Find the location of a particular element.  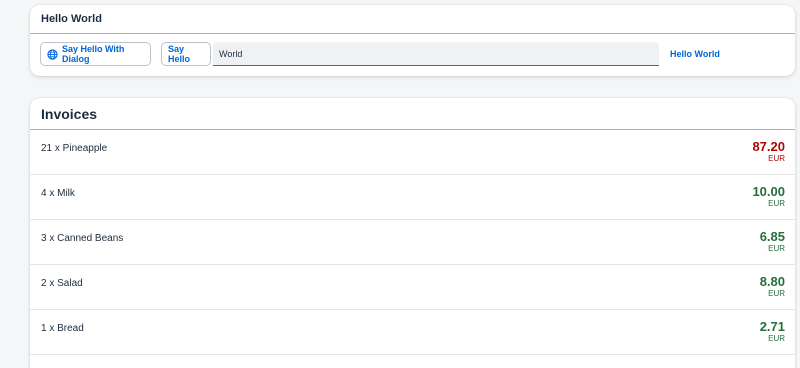

invoice-list-item: 1 x Bread 2.71 EUR is located at coordinates (412, 332).